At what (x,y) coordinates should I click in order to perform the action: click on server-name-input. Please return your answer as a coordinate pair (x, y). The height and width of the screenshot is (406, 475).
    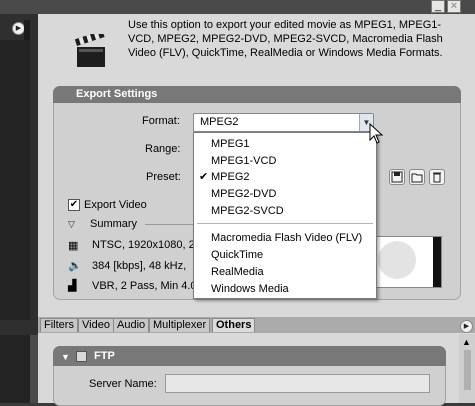
    Looking at the image, I should click on (297, 383).